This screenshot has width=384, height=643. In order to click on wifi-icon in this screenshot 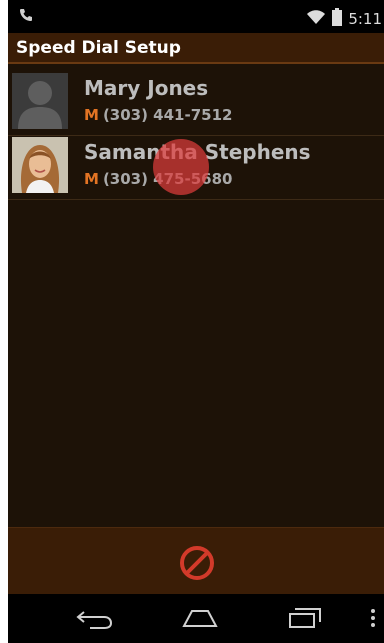, I will do `click(316, 19)`.